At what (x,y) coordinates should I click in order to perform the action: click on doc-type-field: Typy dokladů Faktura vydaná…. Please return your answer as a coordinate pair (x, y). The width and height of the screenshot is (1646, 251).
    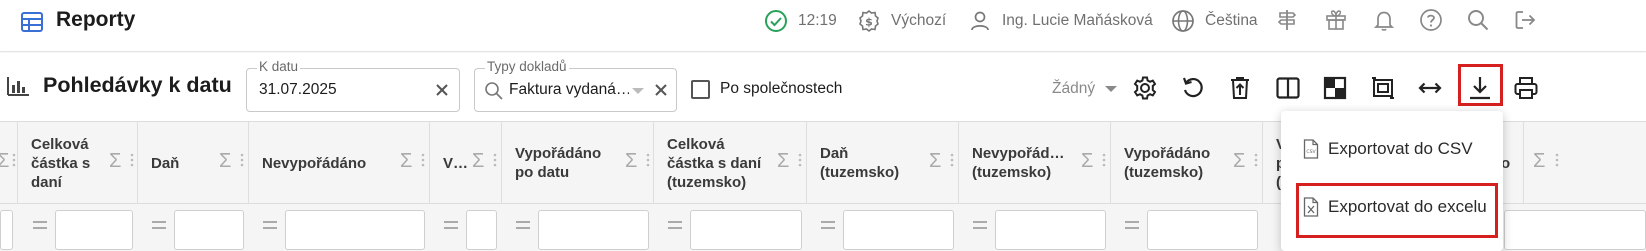
    Looking at the image, I should click on (575, 85).